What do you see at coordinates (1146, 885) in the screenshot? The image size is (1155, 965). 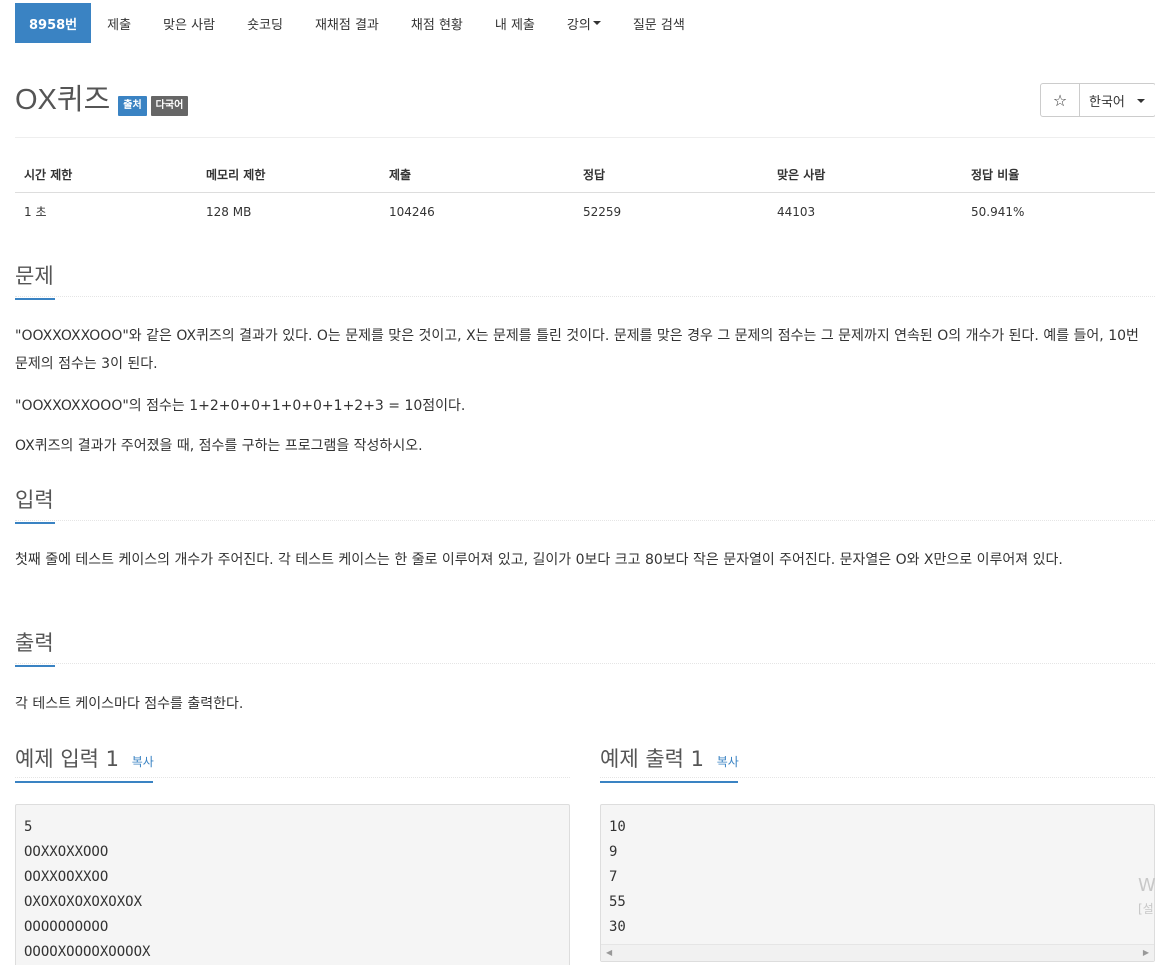 I see `activation-watermark: W` at bounding box center [1146, 885].